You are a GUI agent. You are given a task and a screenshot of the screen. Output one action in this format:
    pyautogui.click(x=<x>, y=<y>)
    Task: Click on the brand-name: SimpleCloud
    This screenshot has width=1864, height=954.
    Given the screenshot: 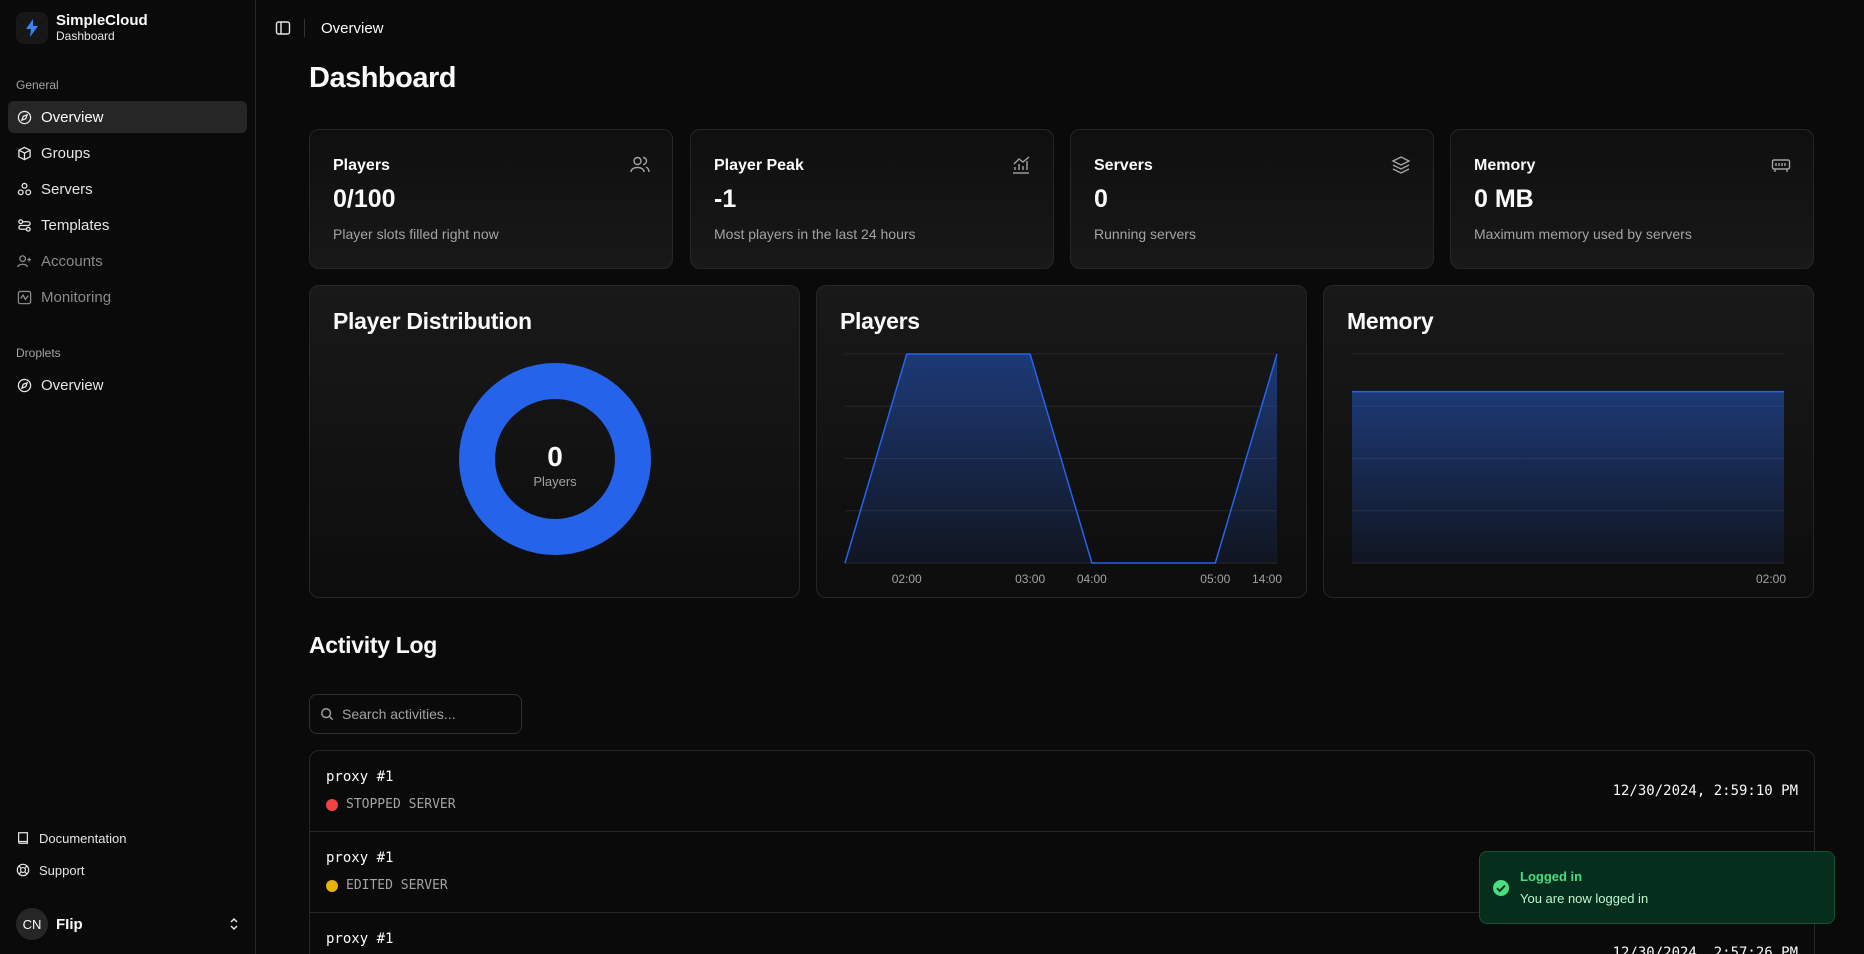 What is the action you would take?
    pyautogui.click(x=102, y=20)
    